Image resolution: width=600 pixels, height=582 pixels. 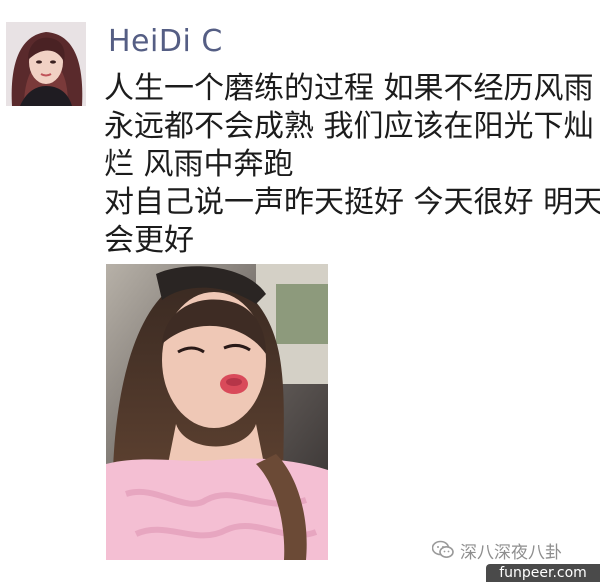 I want to click on message-line: 会更好, so click(x=149, y=240).